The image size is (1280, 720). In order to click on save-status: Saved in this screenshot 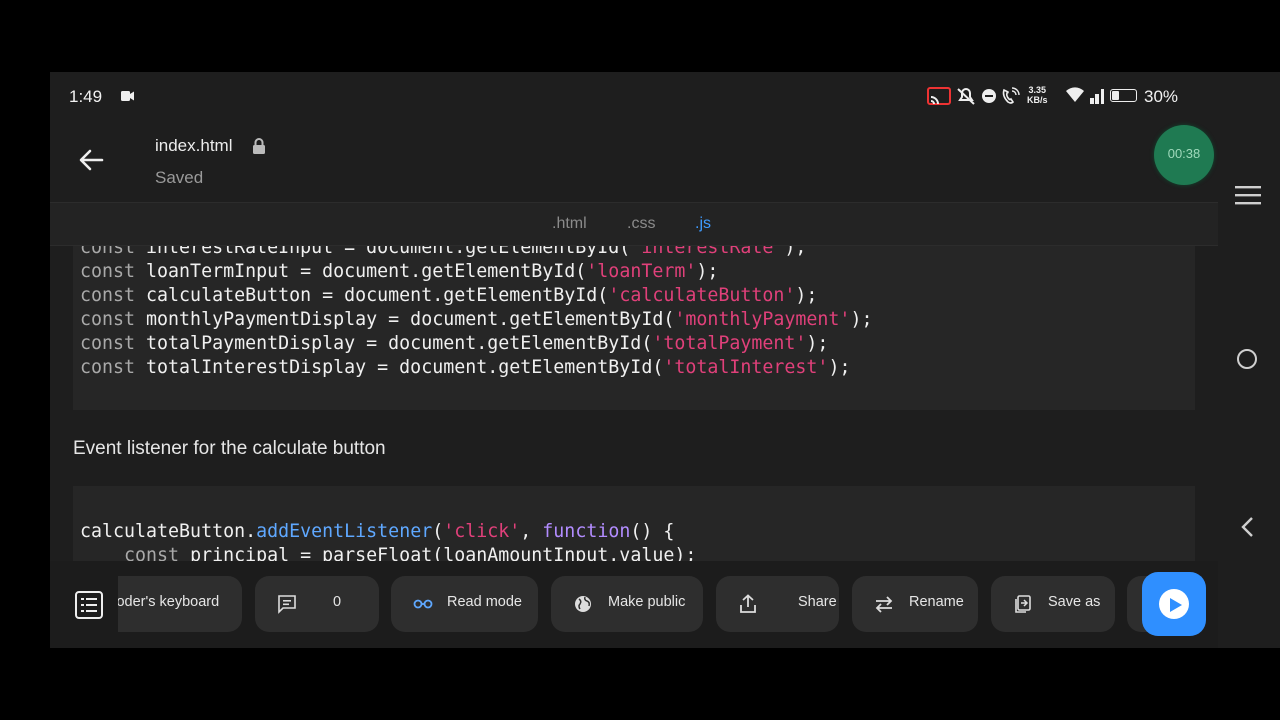, I will do `click(179, 177)`.